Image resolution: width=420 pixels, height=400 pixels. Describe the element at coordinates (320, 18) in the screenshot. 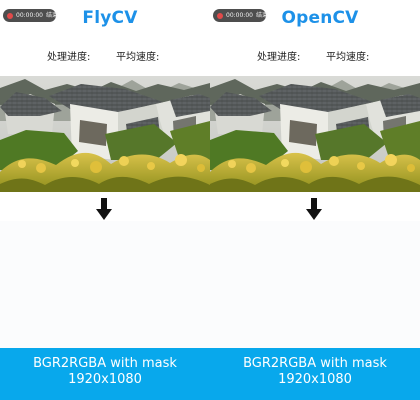

I see `opencv-title: OpenCV` at that location.